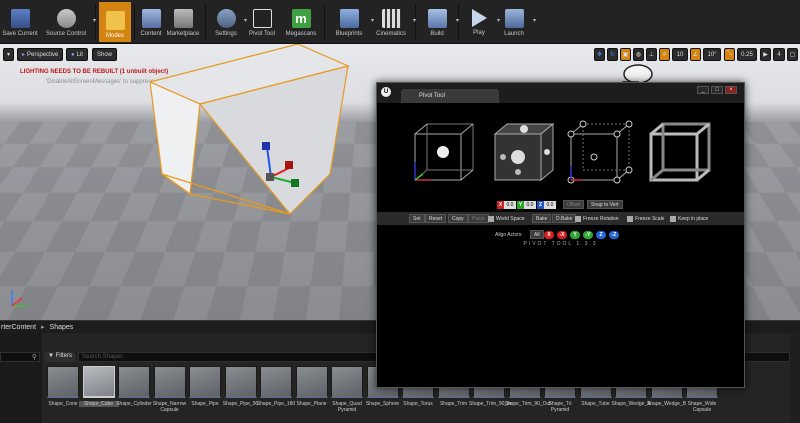 Image resolution: width=800 pixels, height=423 pixels. I want to click on asset-tile: Shape_Pipe_90, so click(240, 386).